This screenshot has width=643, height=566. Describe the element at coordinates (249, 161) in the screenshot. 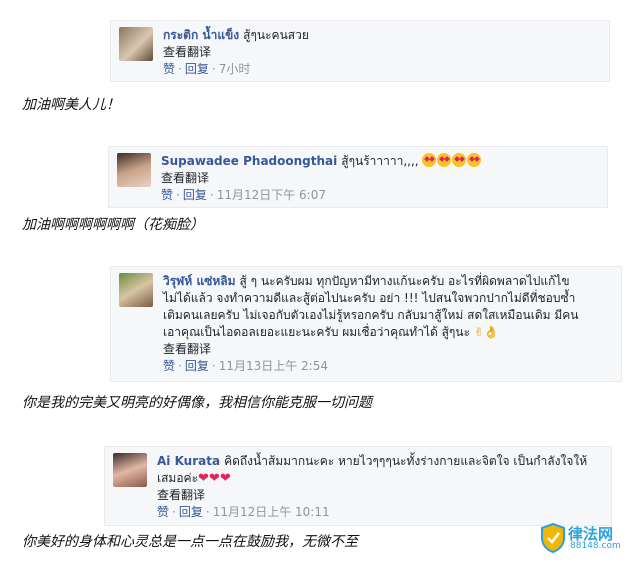

I see `comment-author: Supawadee Phadoongthai` at that location.